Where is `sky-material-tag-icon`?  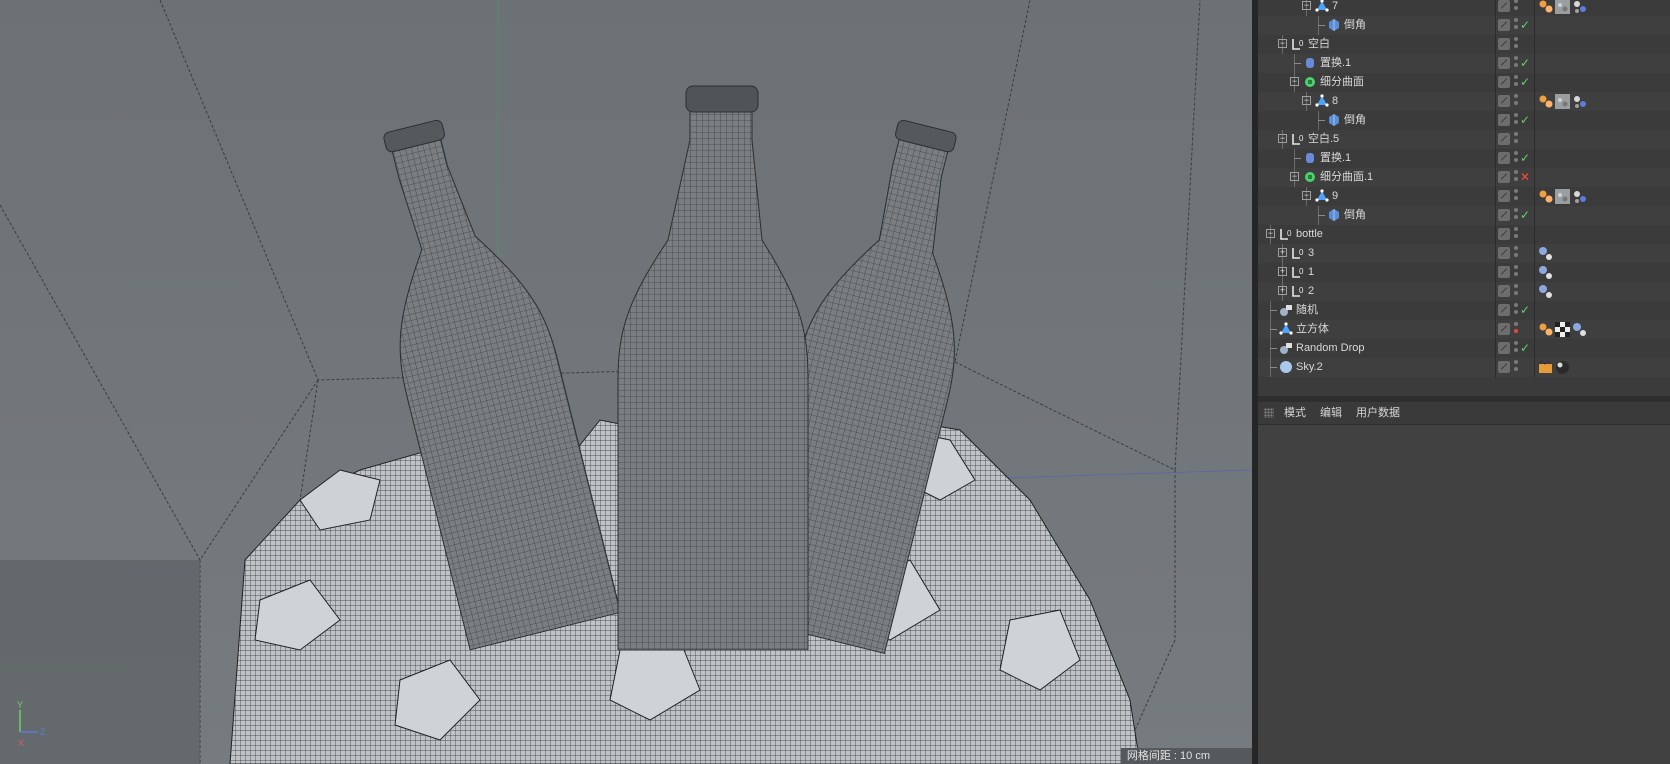 sky-material-tag-icon is located at coordinates (1562, 367).